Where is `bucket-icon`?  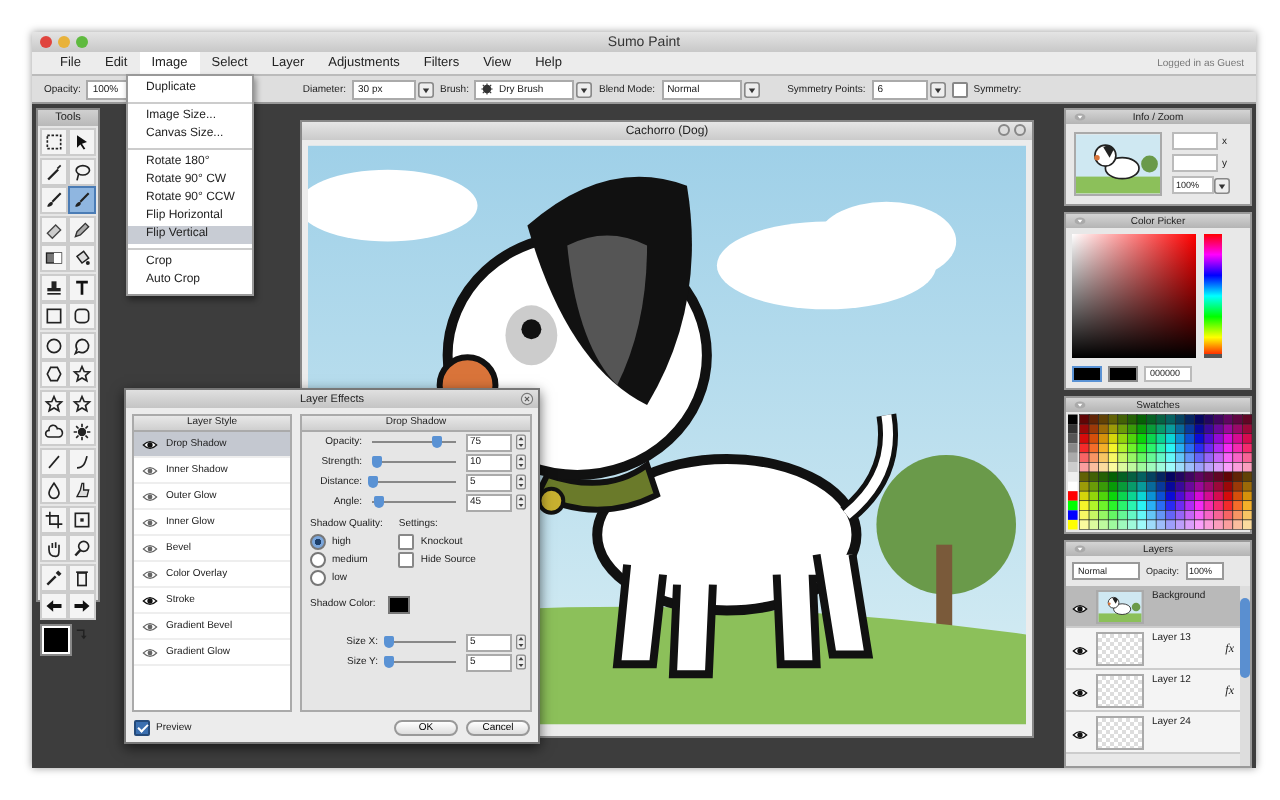
bucket-icon is located at coordinates (82, 258).